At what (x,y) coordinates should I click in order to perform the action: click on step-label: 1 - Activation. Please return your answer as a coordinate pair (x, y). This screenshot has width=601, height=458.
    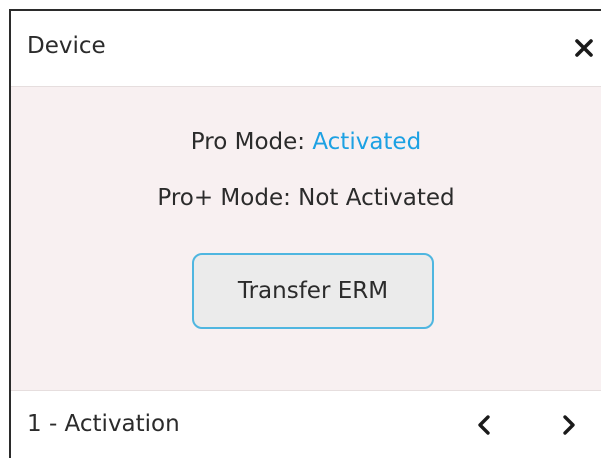
    Looking at the image, I should click on (103, 424).